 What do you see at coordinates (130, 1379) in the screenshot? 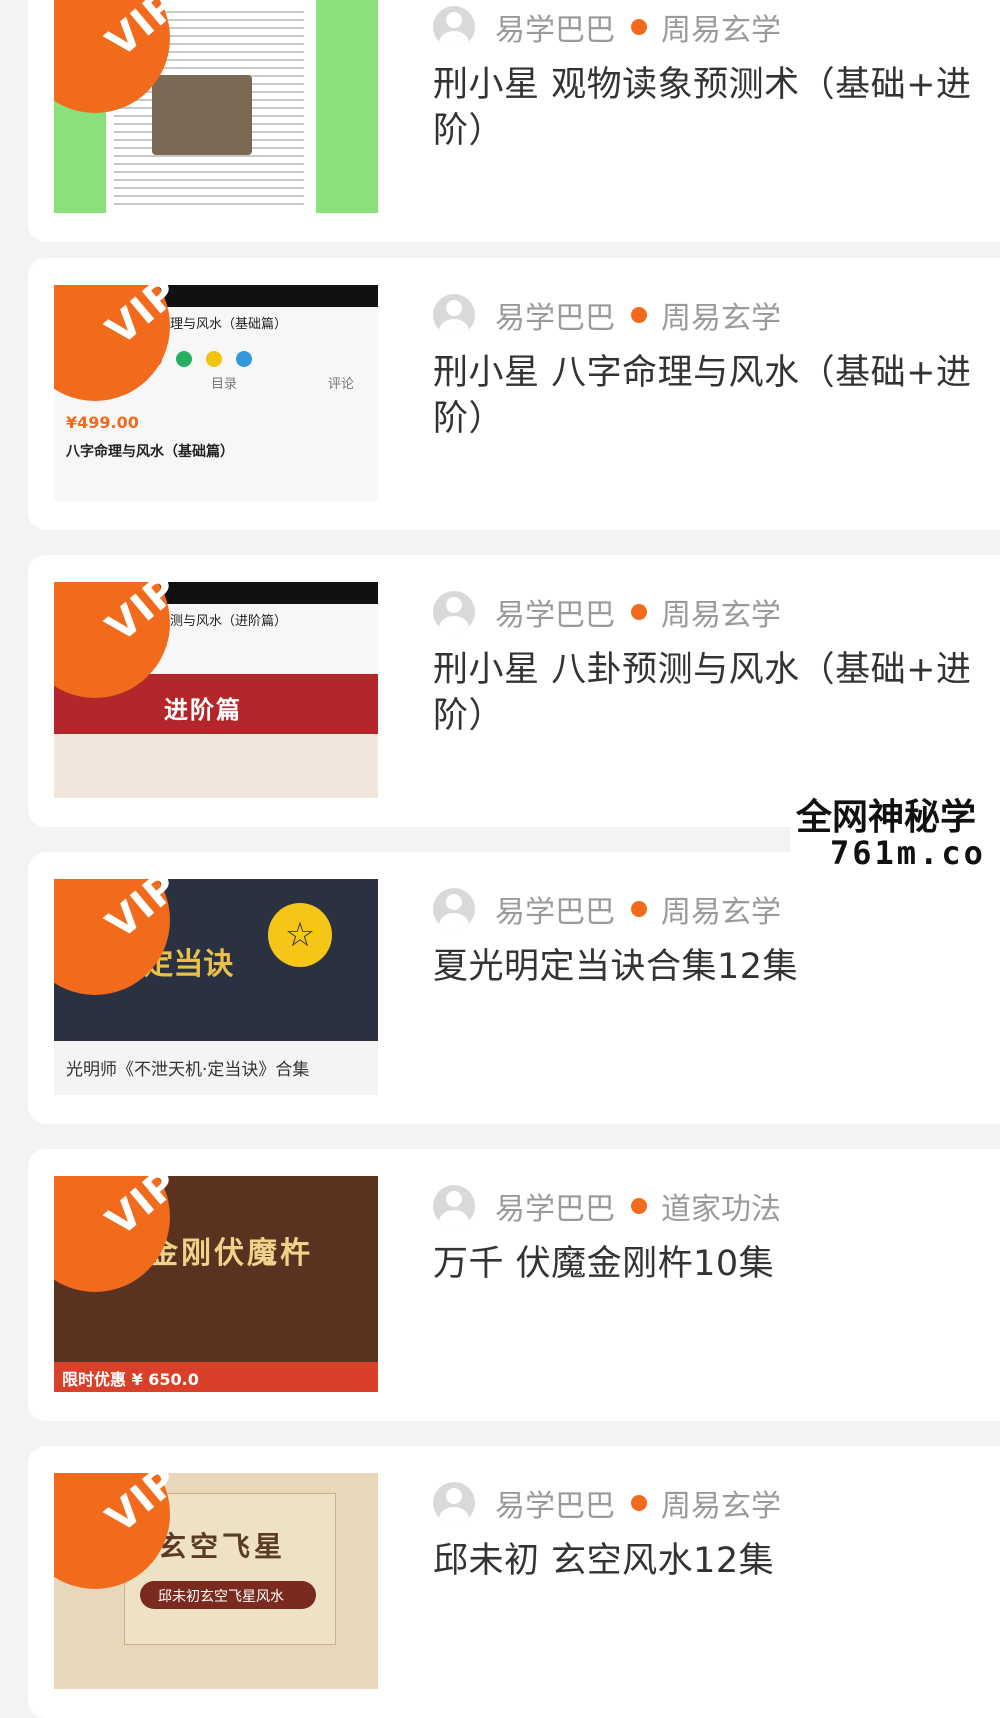
I see `thumb-price: 限时优惠 ¥ 650.0` at bounding box center [130, 1379].